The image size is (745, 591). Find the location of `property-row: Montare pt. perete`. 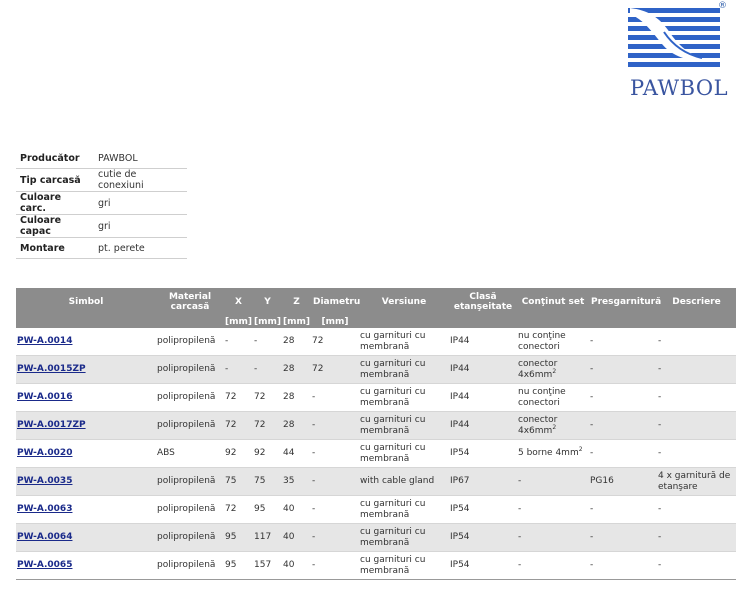

property-row: Montare pt. perete is located at coordinates (101, 248).